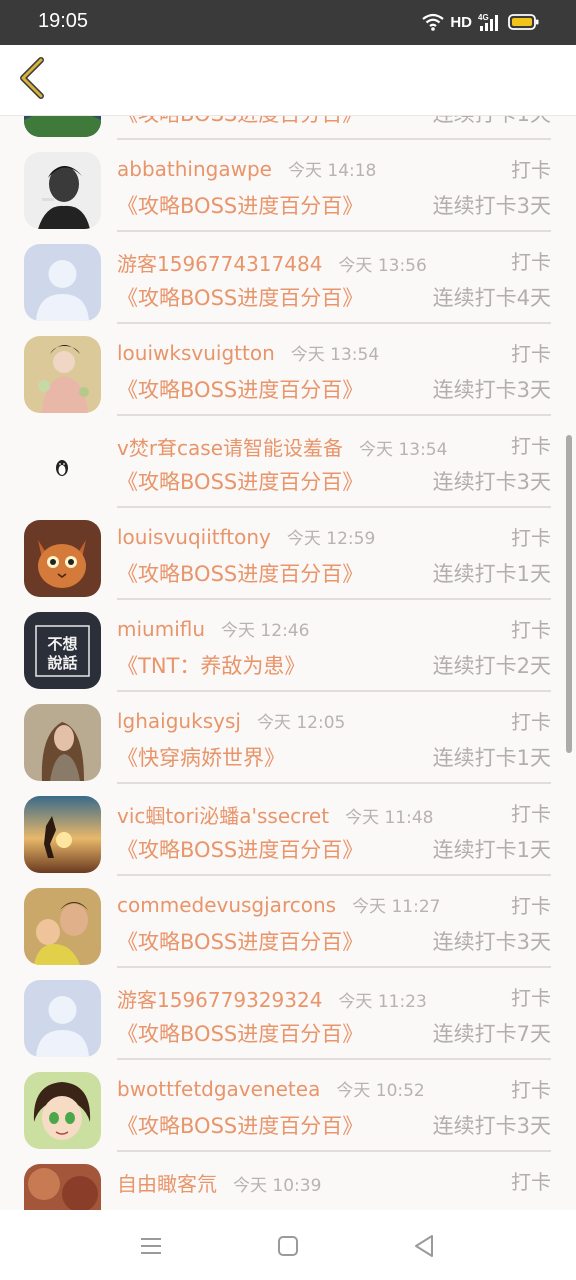  Describe the element at coordinates (161, 629) in the screenshot. I see `user-name-text: miumiflu` at that location.